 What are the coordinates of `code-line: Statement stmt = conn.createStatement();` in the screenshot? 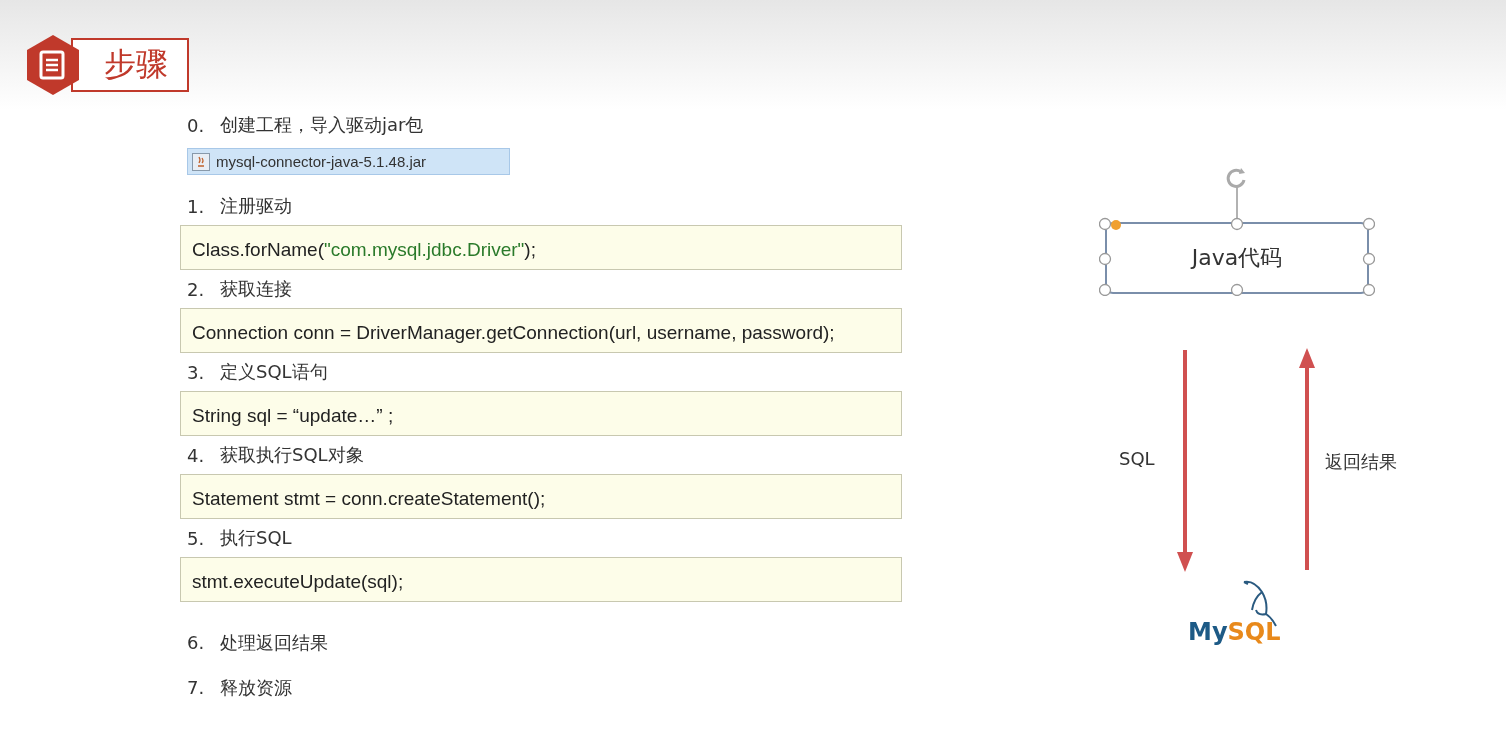 It's located at (369, 498).